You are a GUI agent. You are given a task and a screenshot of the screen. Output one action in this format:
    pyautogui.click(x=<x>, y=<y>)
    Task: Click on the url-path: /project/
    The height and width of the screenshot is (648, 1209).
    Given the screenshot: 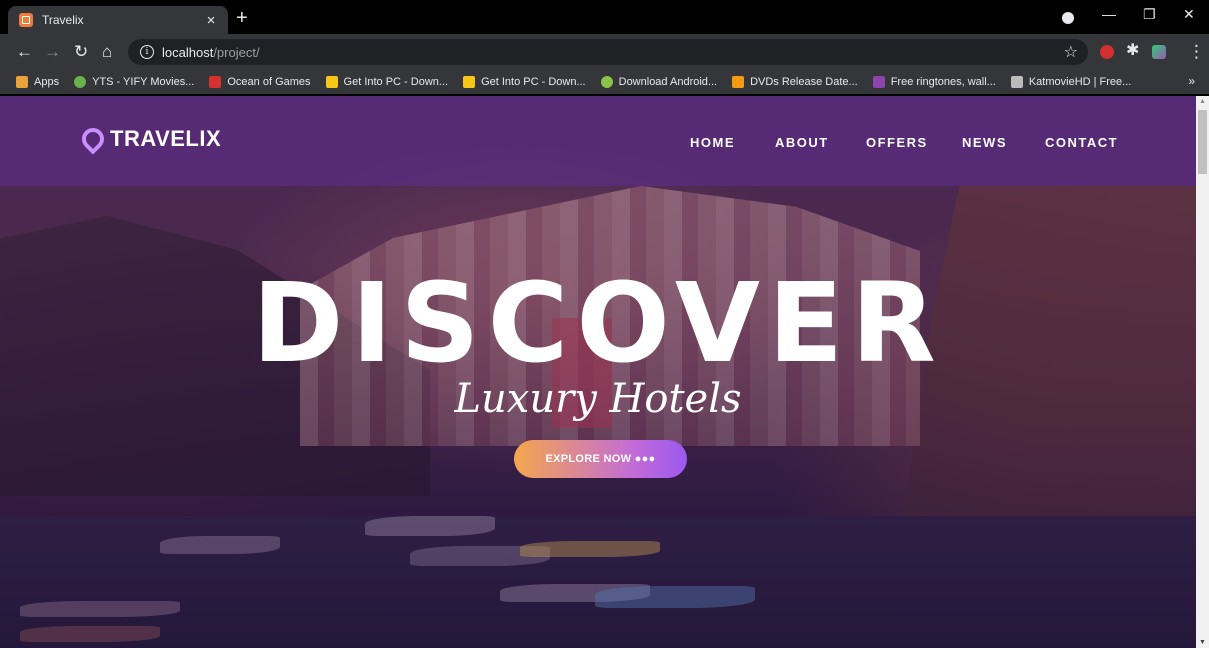 What is the action you would take?
    pyautogui.click(x=236, y=52)
    